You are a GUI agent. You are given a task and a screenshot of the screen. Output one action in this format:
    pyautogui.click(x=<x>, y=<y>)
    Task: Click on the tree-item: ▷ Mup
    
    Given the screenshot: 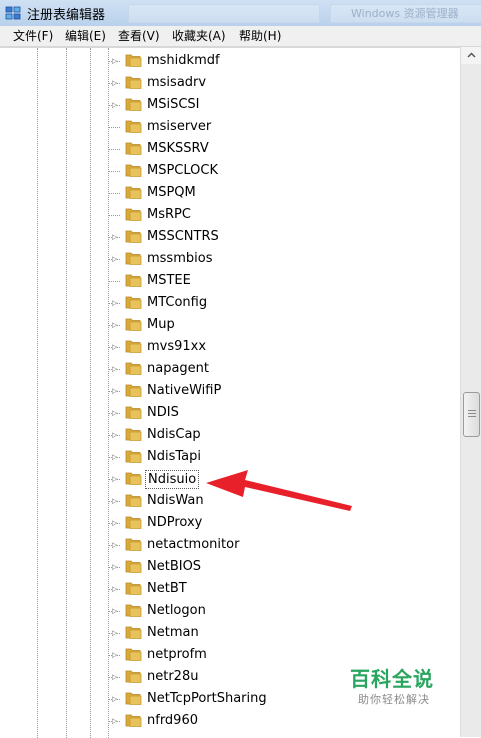 What is the action you would take?
    pyautogui.click(x=230, y=325)
    